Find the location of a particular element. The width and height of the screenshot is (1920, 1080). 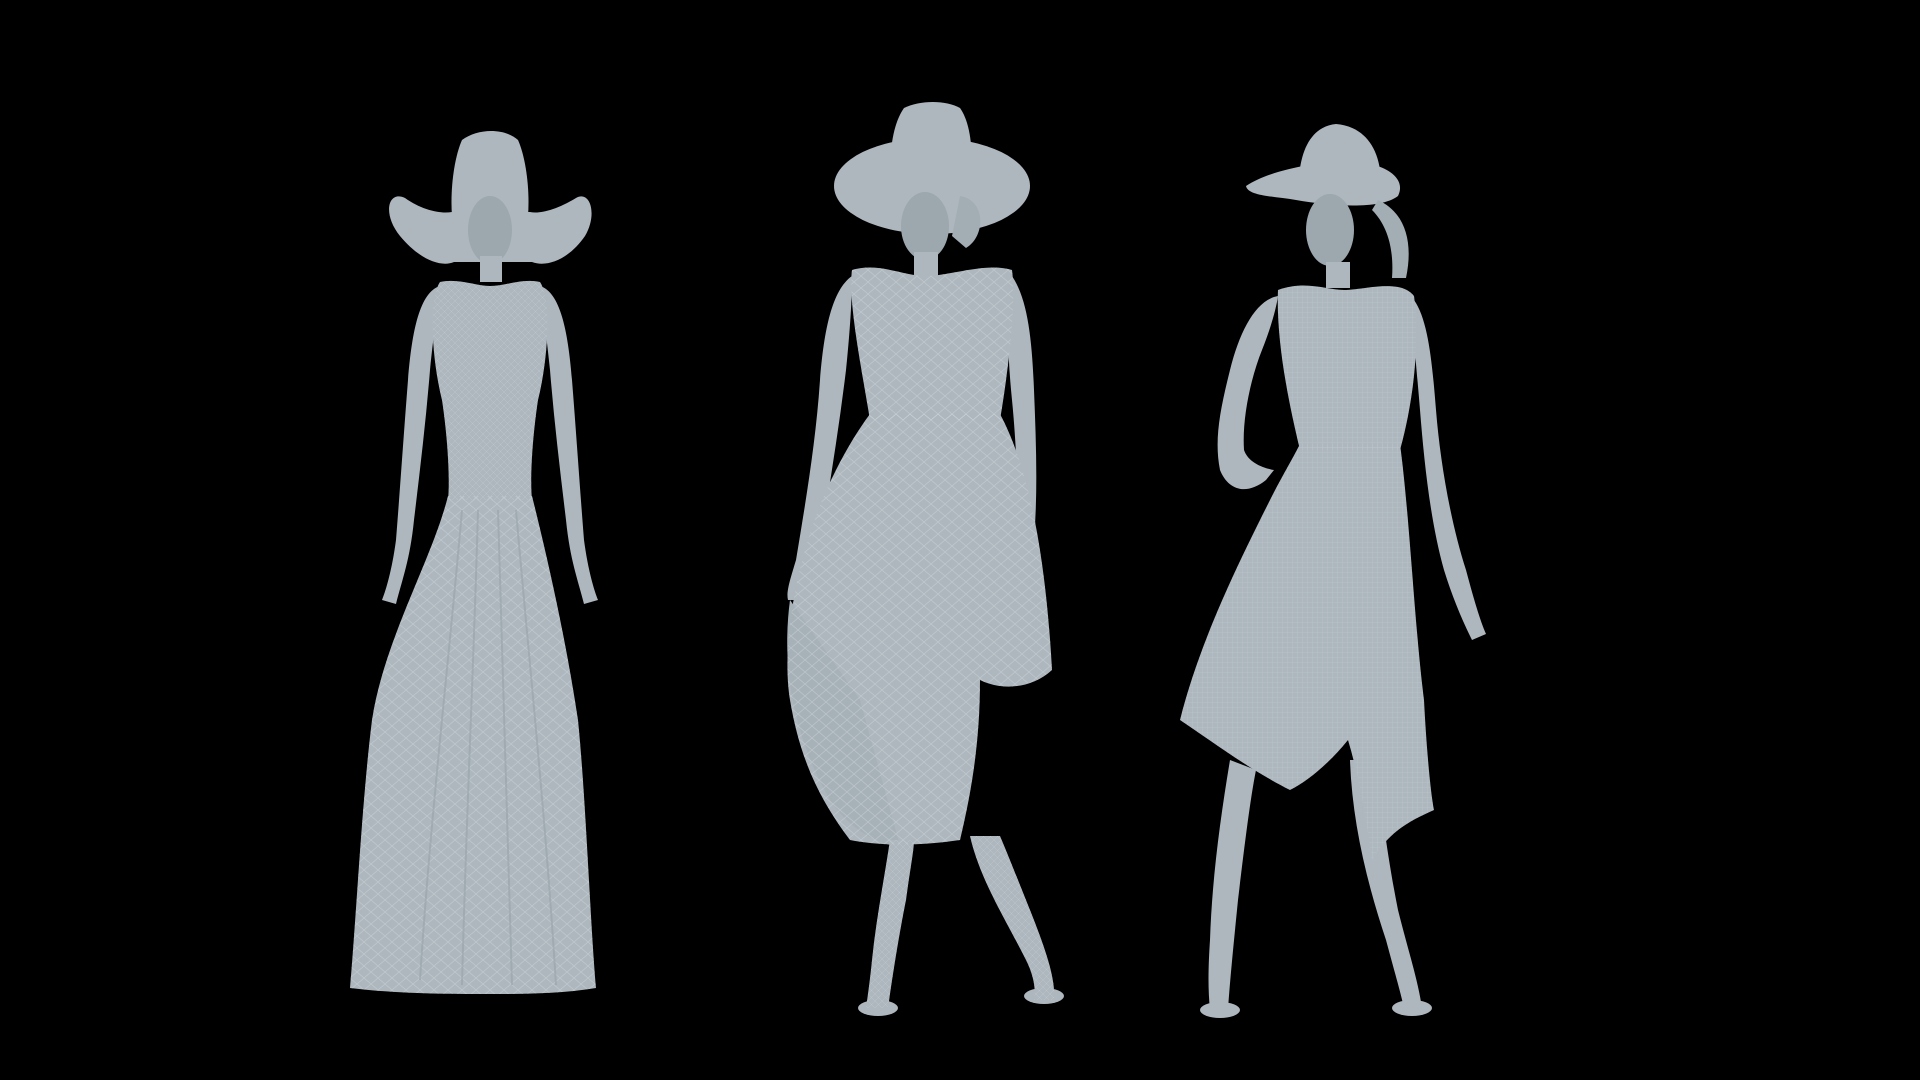

figure-left is located at coordinates (474, 562).